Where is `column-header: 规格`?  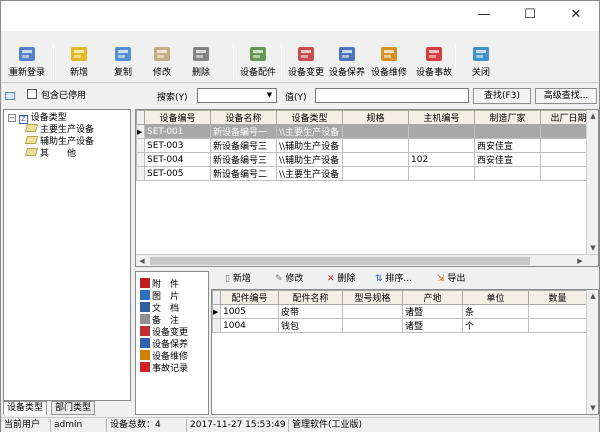 column-header: 规格 is located at coordinates (375, 117).